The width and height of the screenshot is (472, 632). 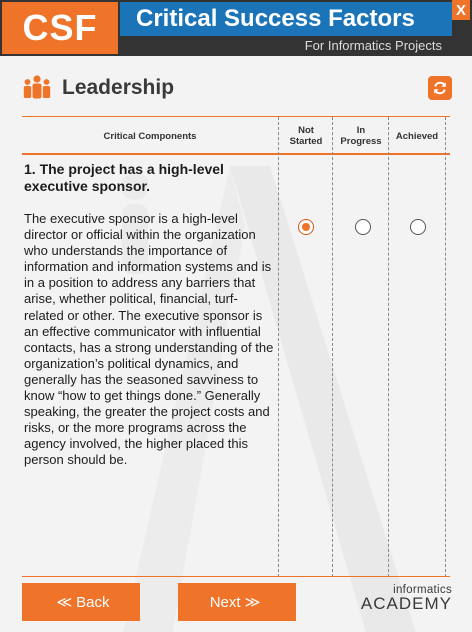 I want to click on section-title: Leadership, so click(x=118, y=87).